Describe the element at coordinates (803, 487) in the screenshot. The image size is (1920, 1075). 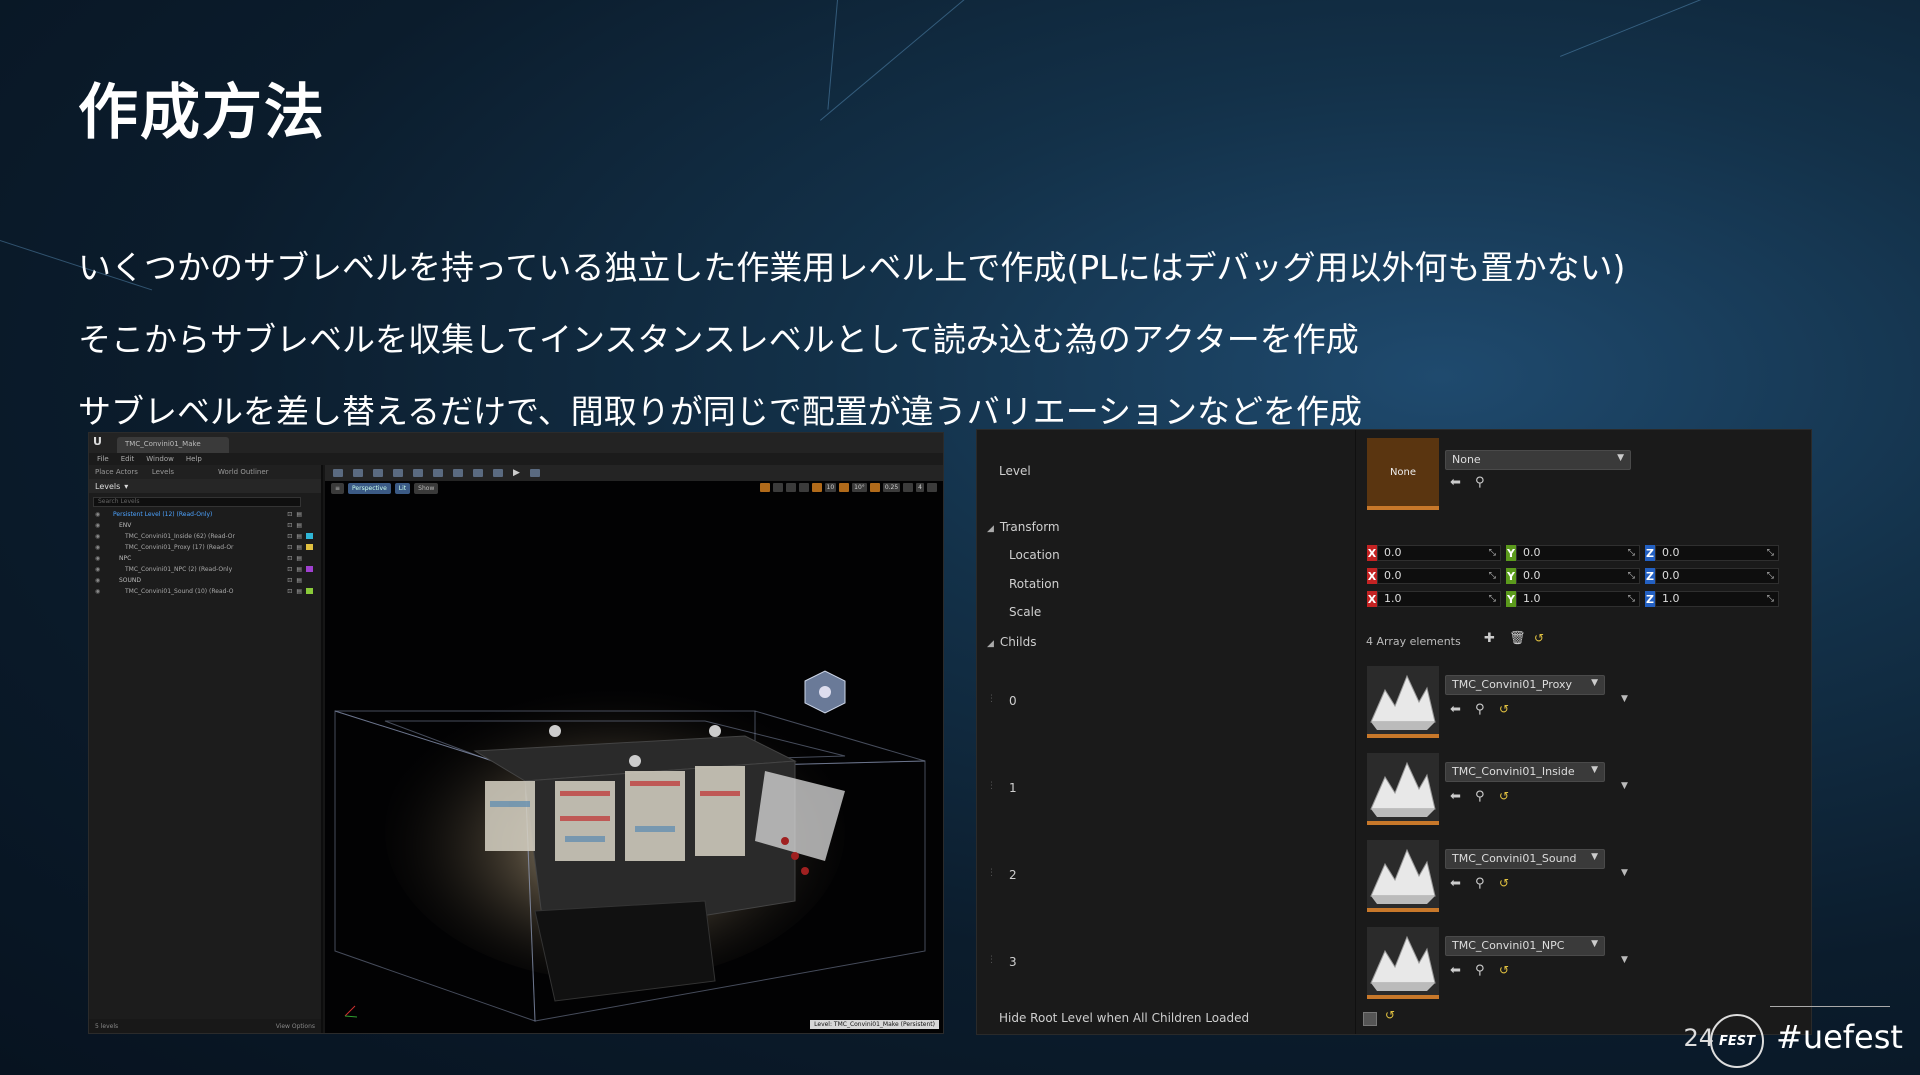
I see `world-icon` at that location.